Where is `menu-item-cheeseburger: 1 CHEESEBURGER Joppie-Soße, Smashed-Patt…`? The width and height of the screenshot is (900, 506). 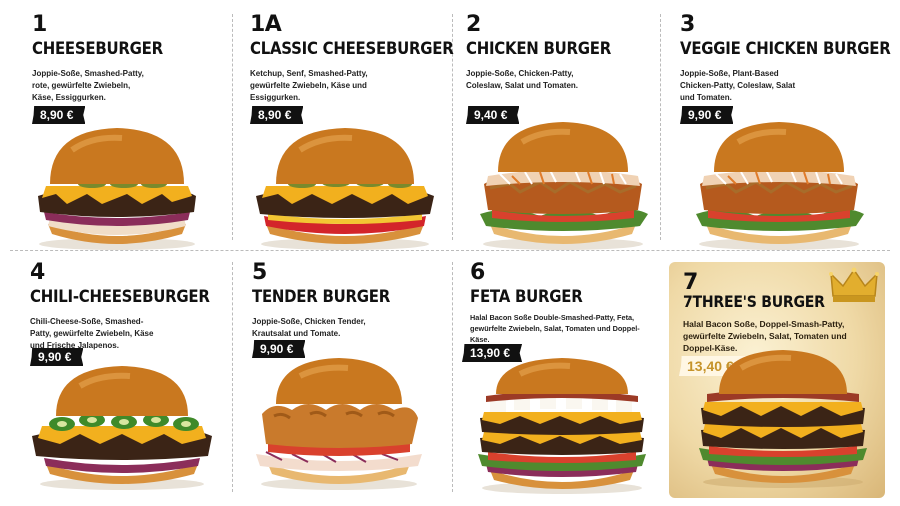
menu-item-cheeseburger: 1 CHEESEBURGER Joppie-Soße, Smashed-Patt… is located at coordinates (142, 138).